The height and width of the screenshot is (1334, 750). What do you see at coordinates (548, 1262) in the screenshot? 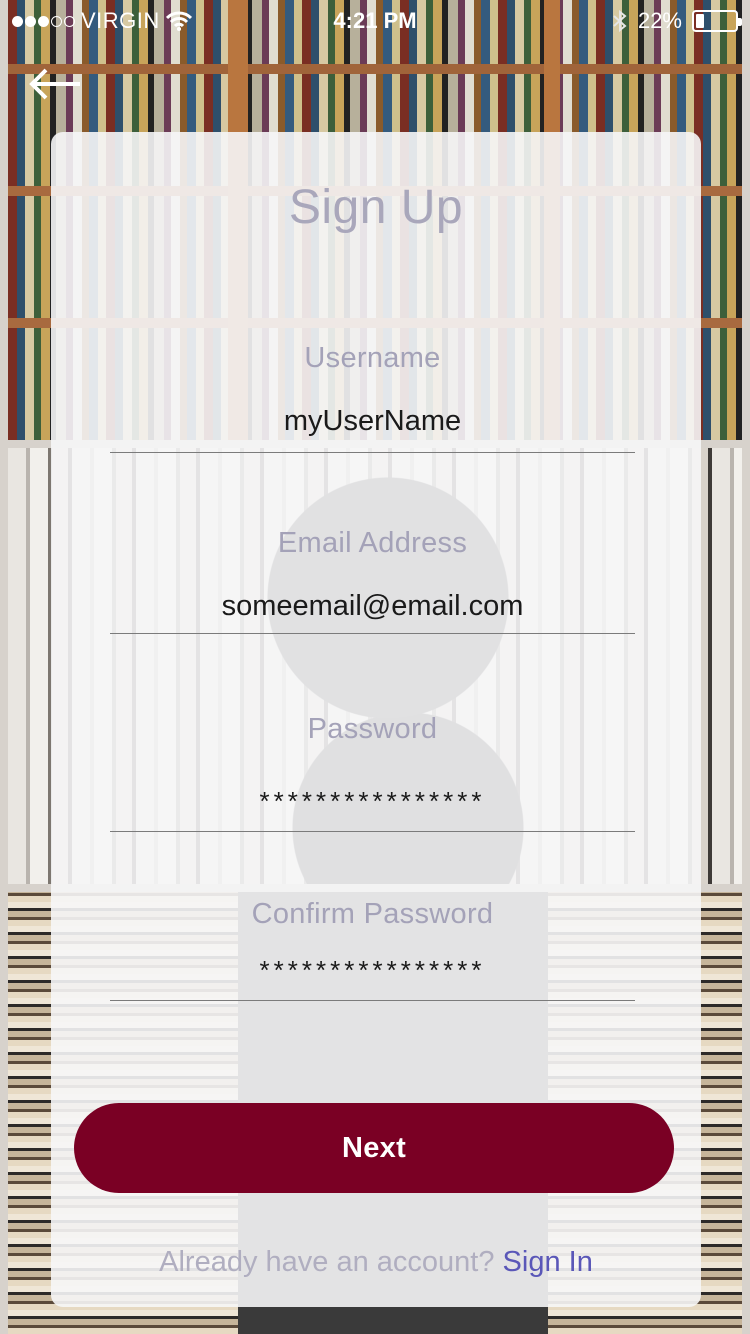
I see `signin-link: Sign In` at bounding box center [548, 1262].